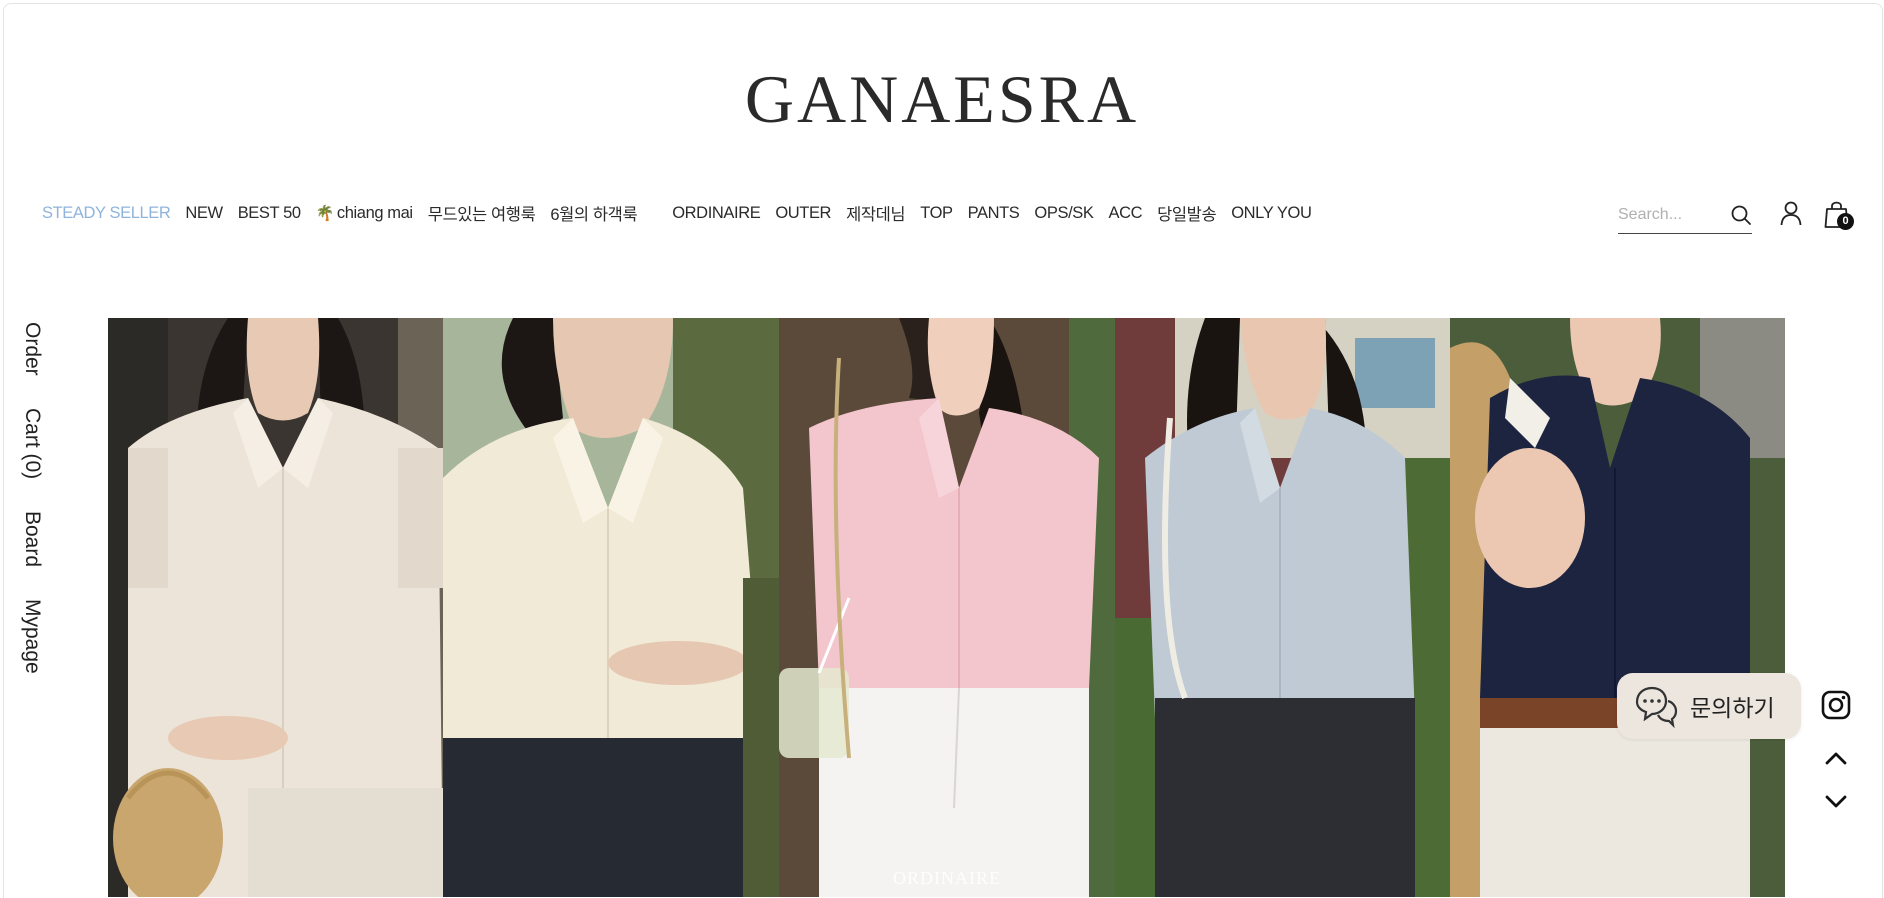 Image resolution: width=1884 pixels, height=898 pixels. Describe the element at coordinates (1741, 215) in the screenshot. I see `search-icon` at that location.